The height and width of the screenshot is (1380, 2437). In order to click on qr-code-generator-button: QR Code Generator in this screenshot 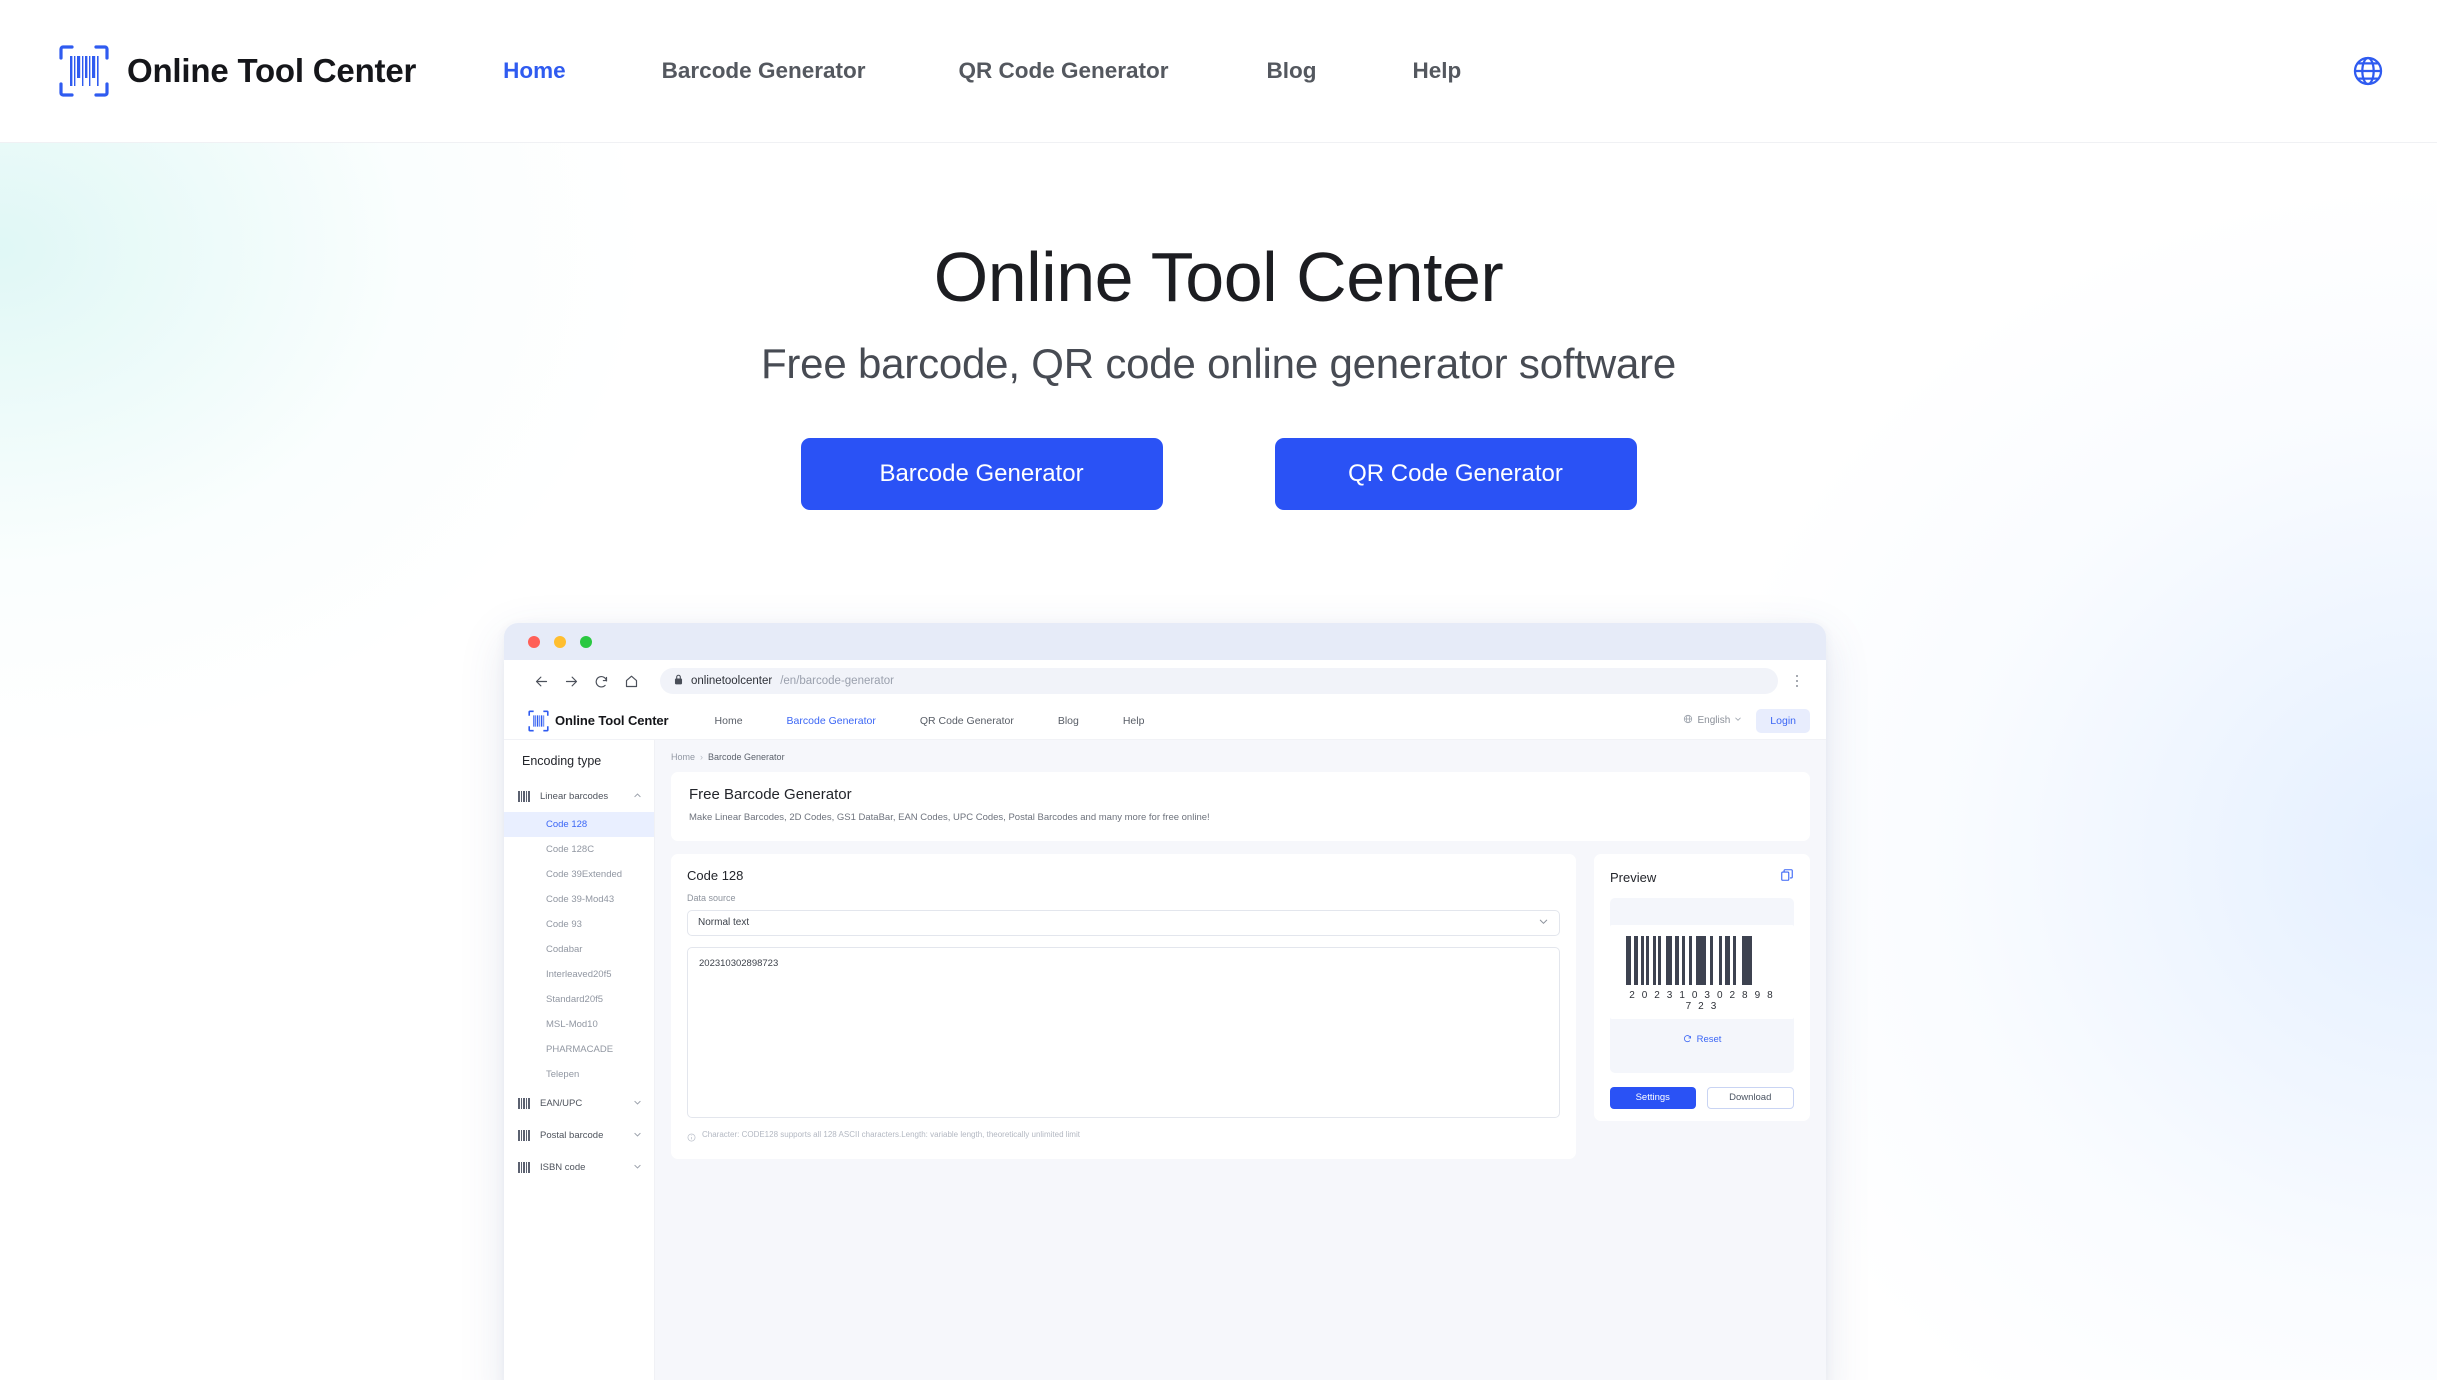, I will do `click(1455, 473)`.